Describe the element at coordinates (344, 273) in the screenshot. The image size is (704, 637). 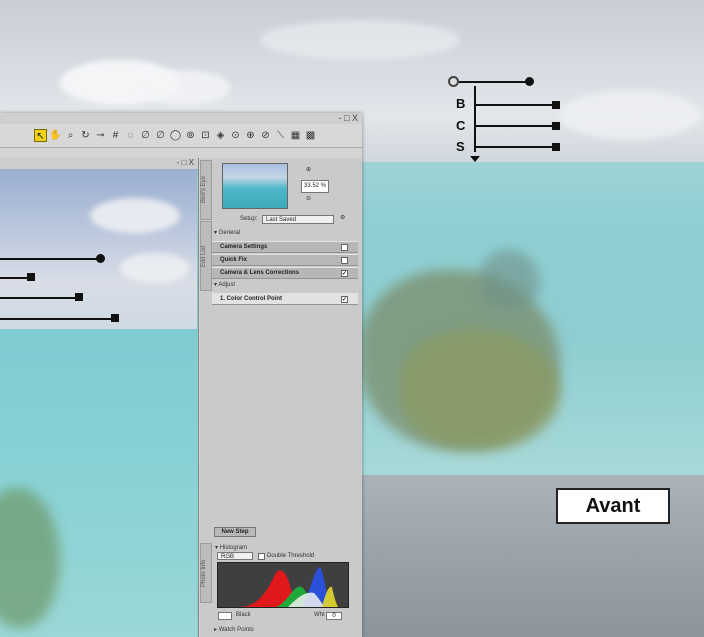
I see `camera-lens-corrections-checkbox: ✓` at that location.